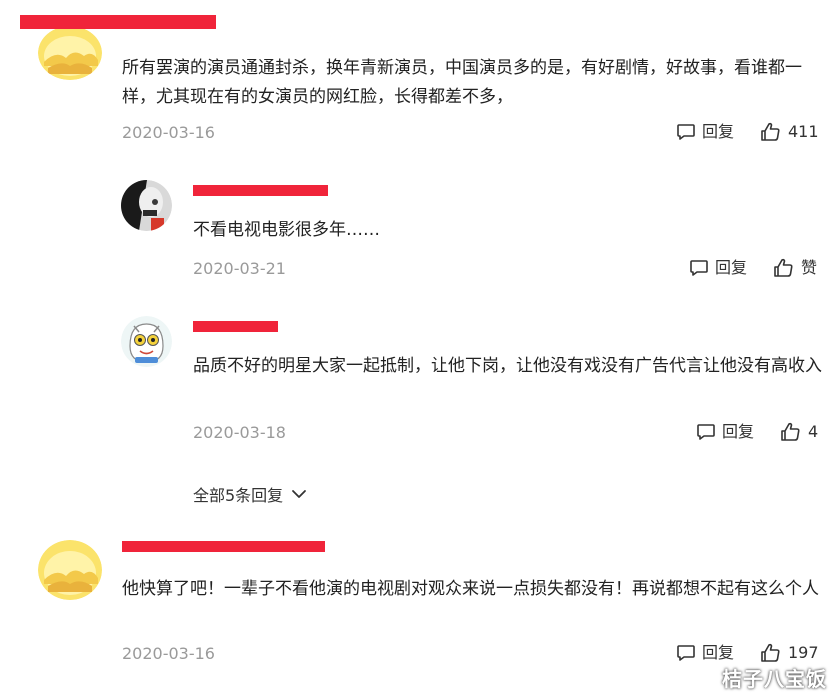 This screenshot has width=839, height=698. Describe the element at coordinates (813, 431) in the screenshot. I see `like-count: 4` at that location.